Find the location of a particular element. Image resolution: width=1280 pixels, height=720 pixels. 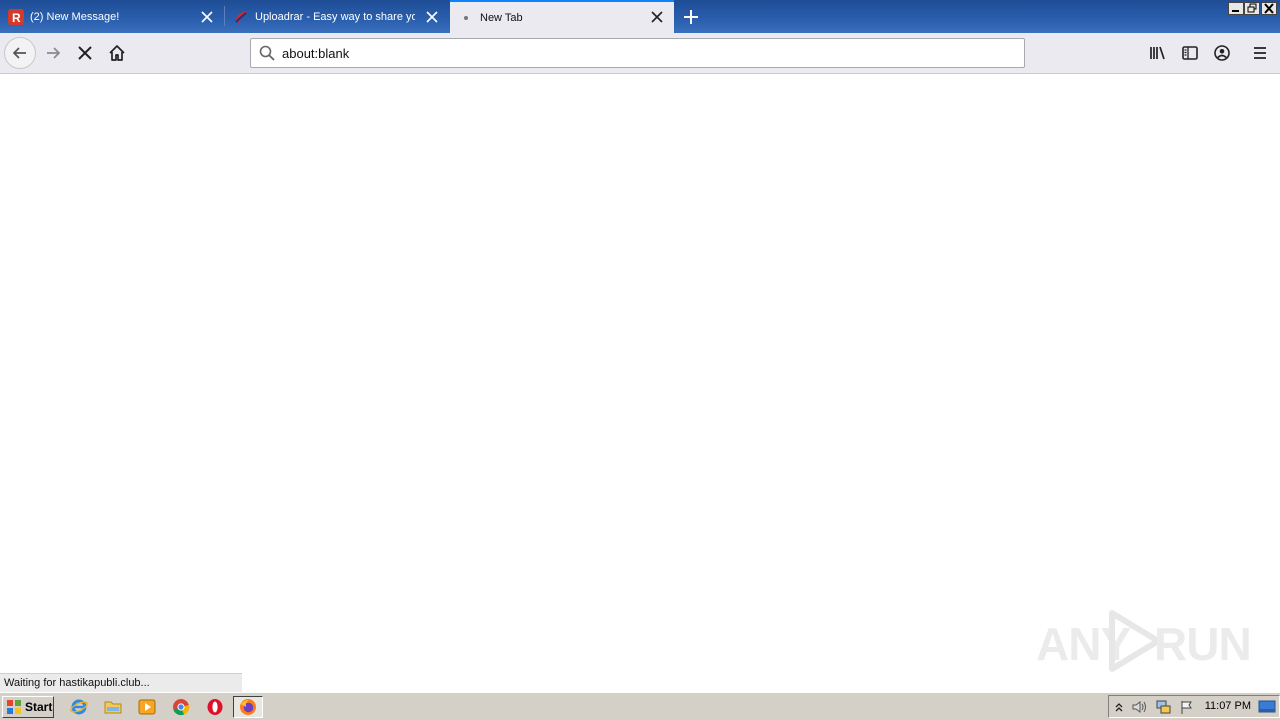

taskbar-opera is located at coordinates (215, 707).